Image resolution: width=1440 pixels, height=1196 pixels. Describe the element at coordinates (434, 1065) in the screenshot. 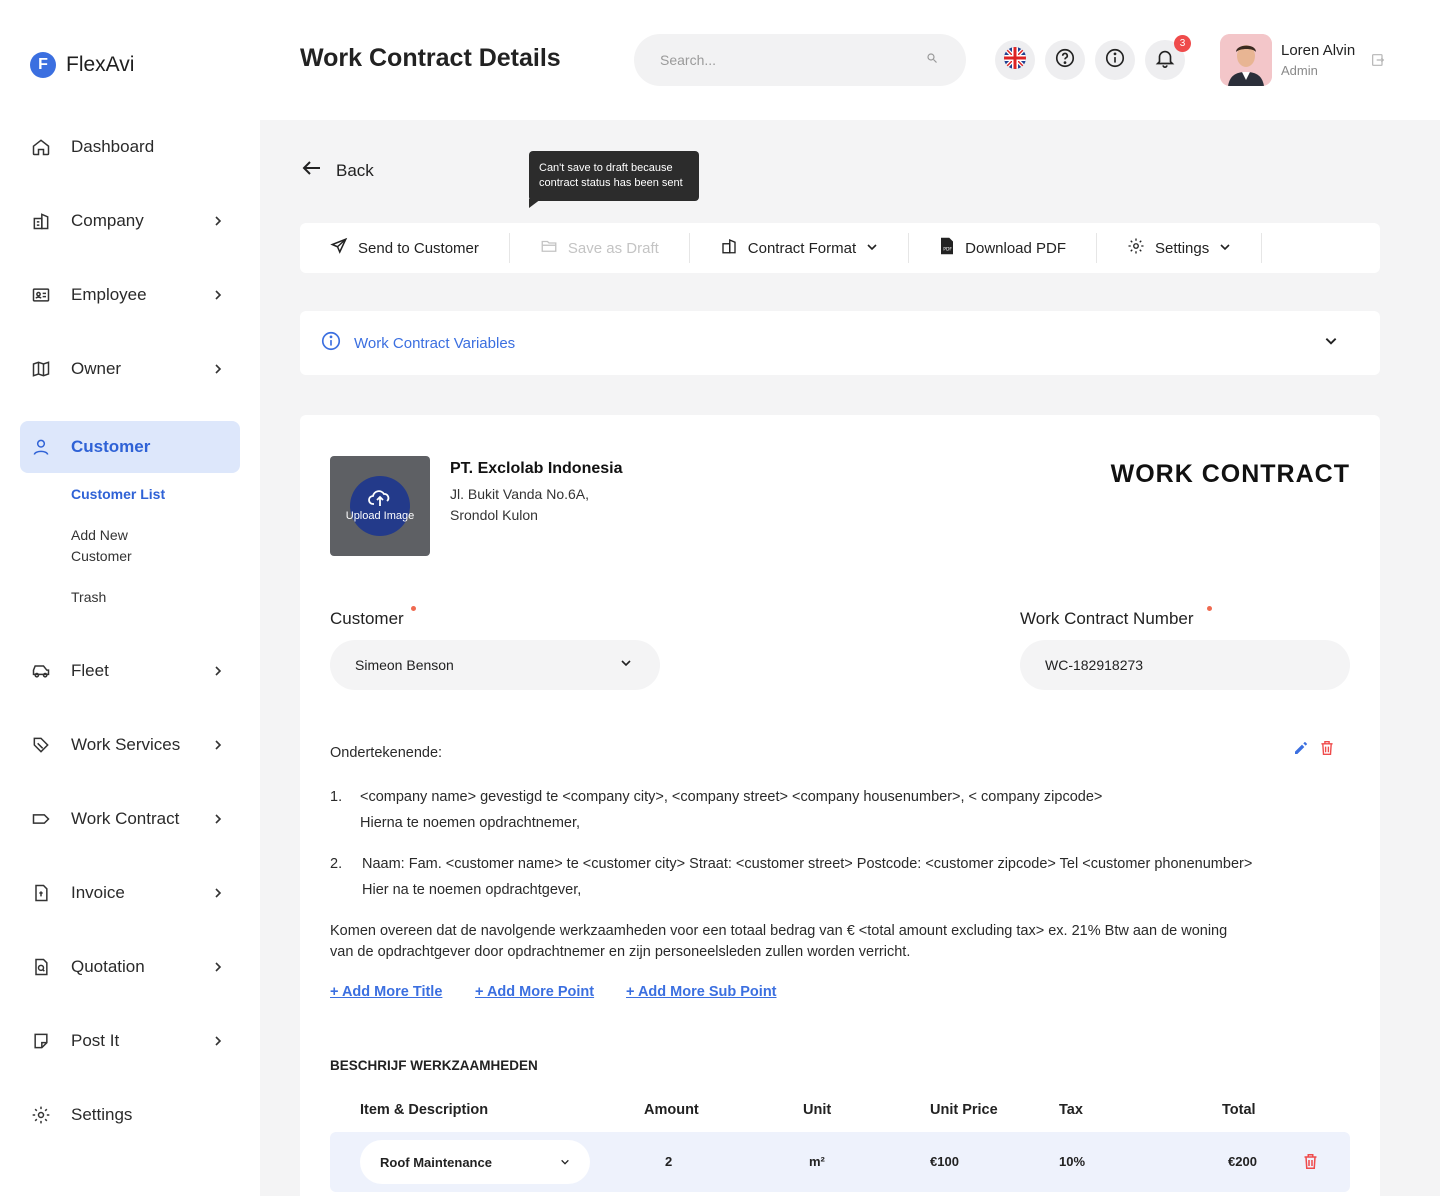

I see `section-title: BESCHRIJF WERKZAAMHEDEN` at that location.